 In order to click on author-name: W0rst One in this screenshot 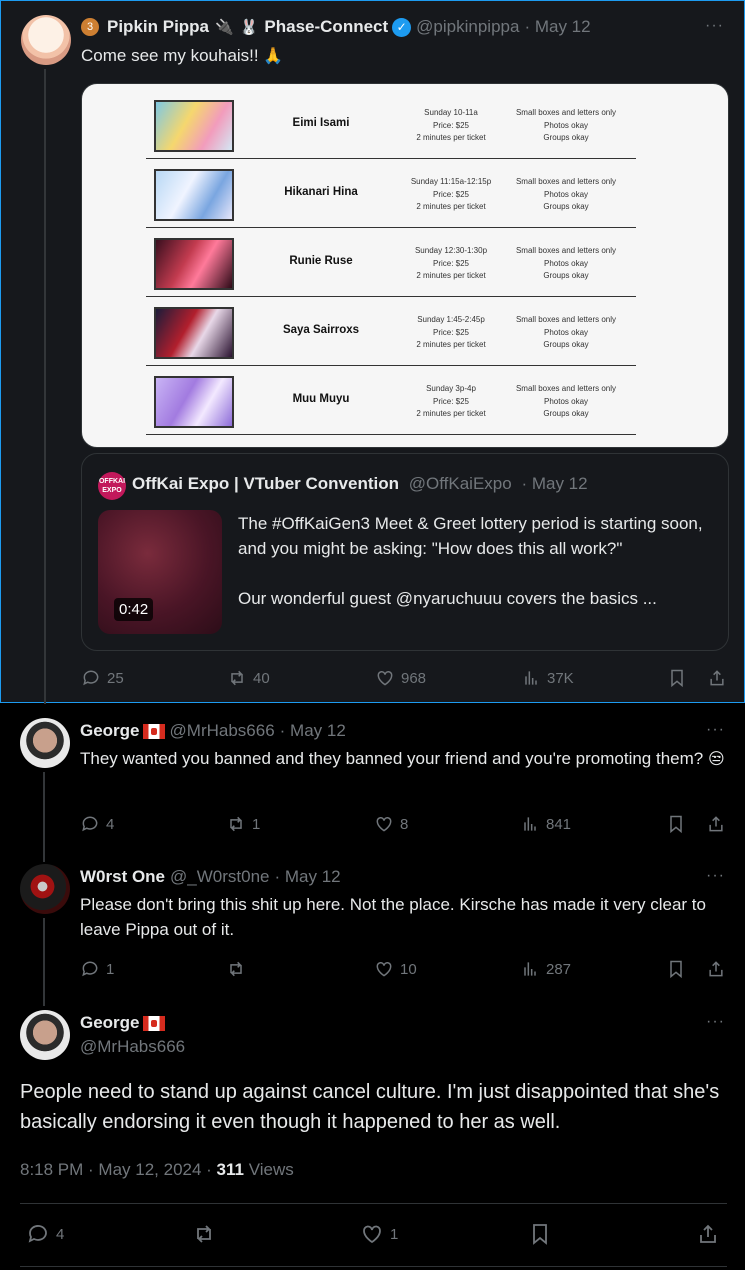, I will do `click(122, 877)`.